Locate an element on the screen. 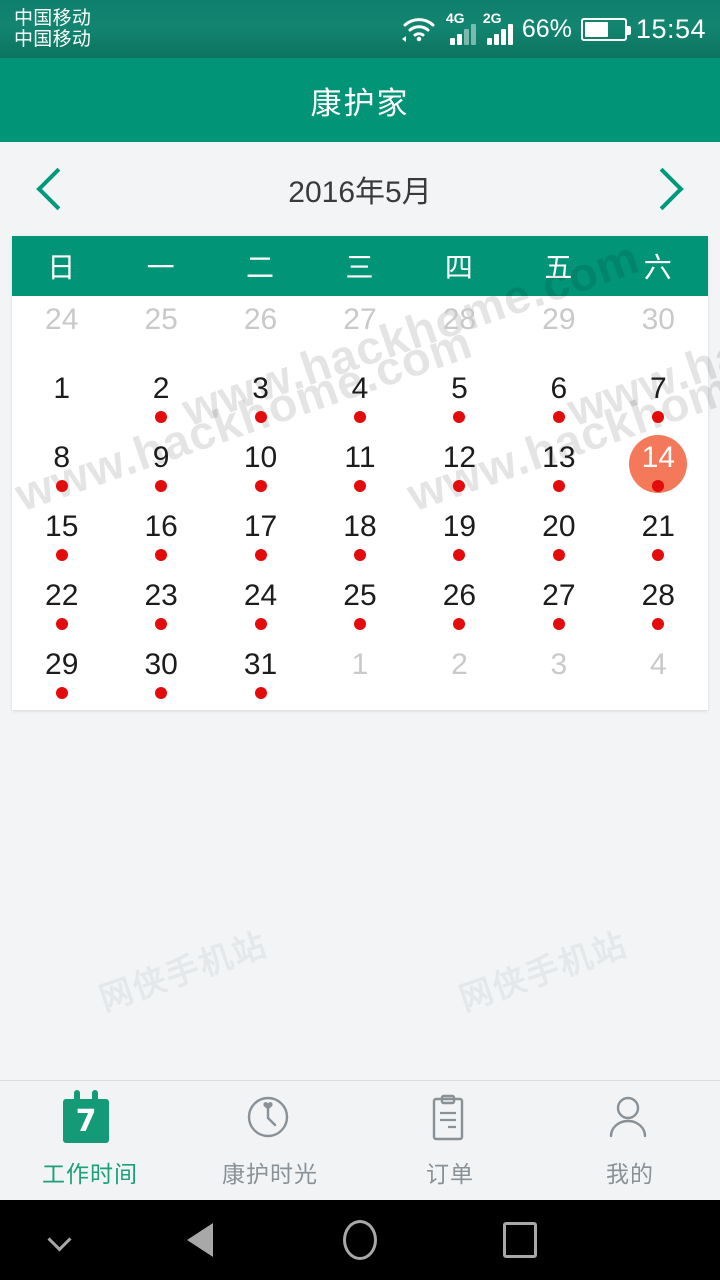 The image size is (720, 1280). chevron-down-icon is located at coordinates (60, 1240).